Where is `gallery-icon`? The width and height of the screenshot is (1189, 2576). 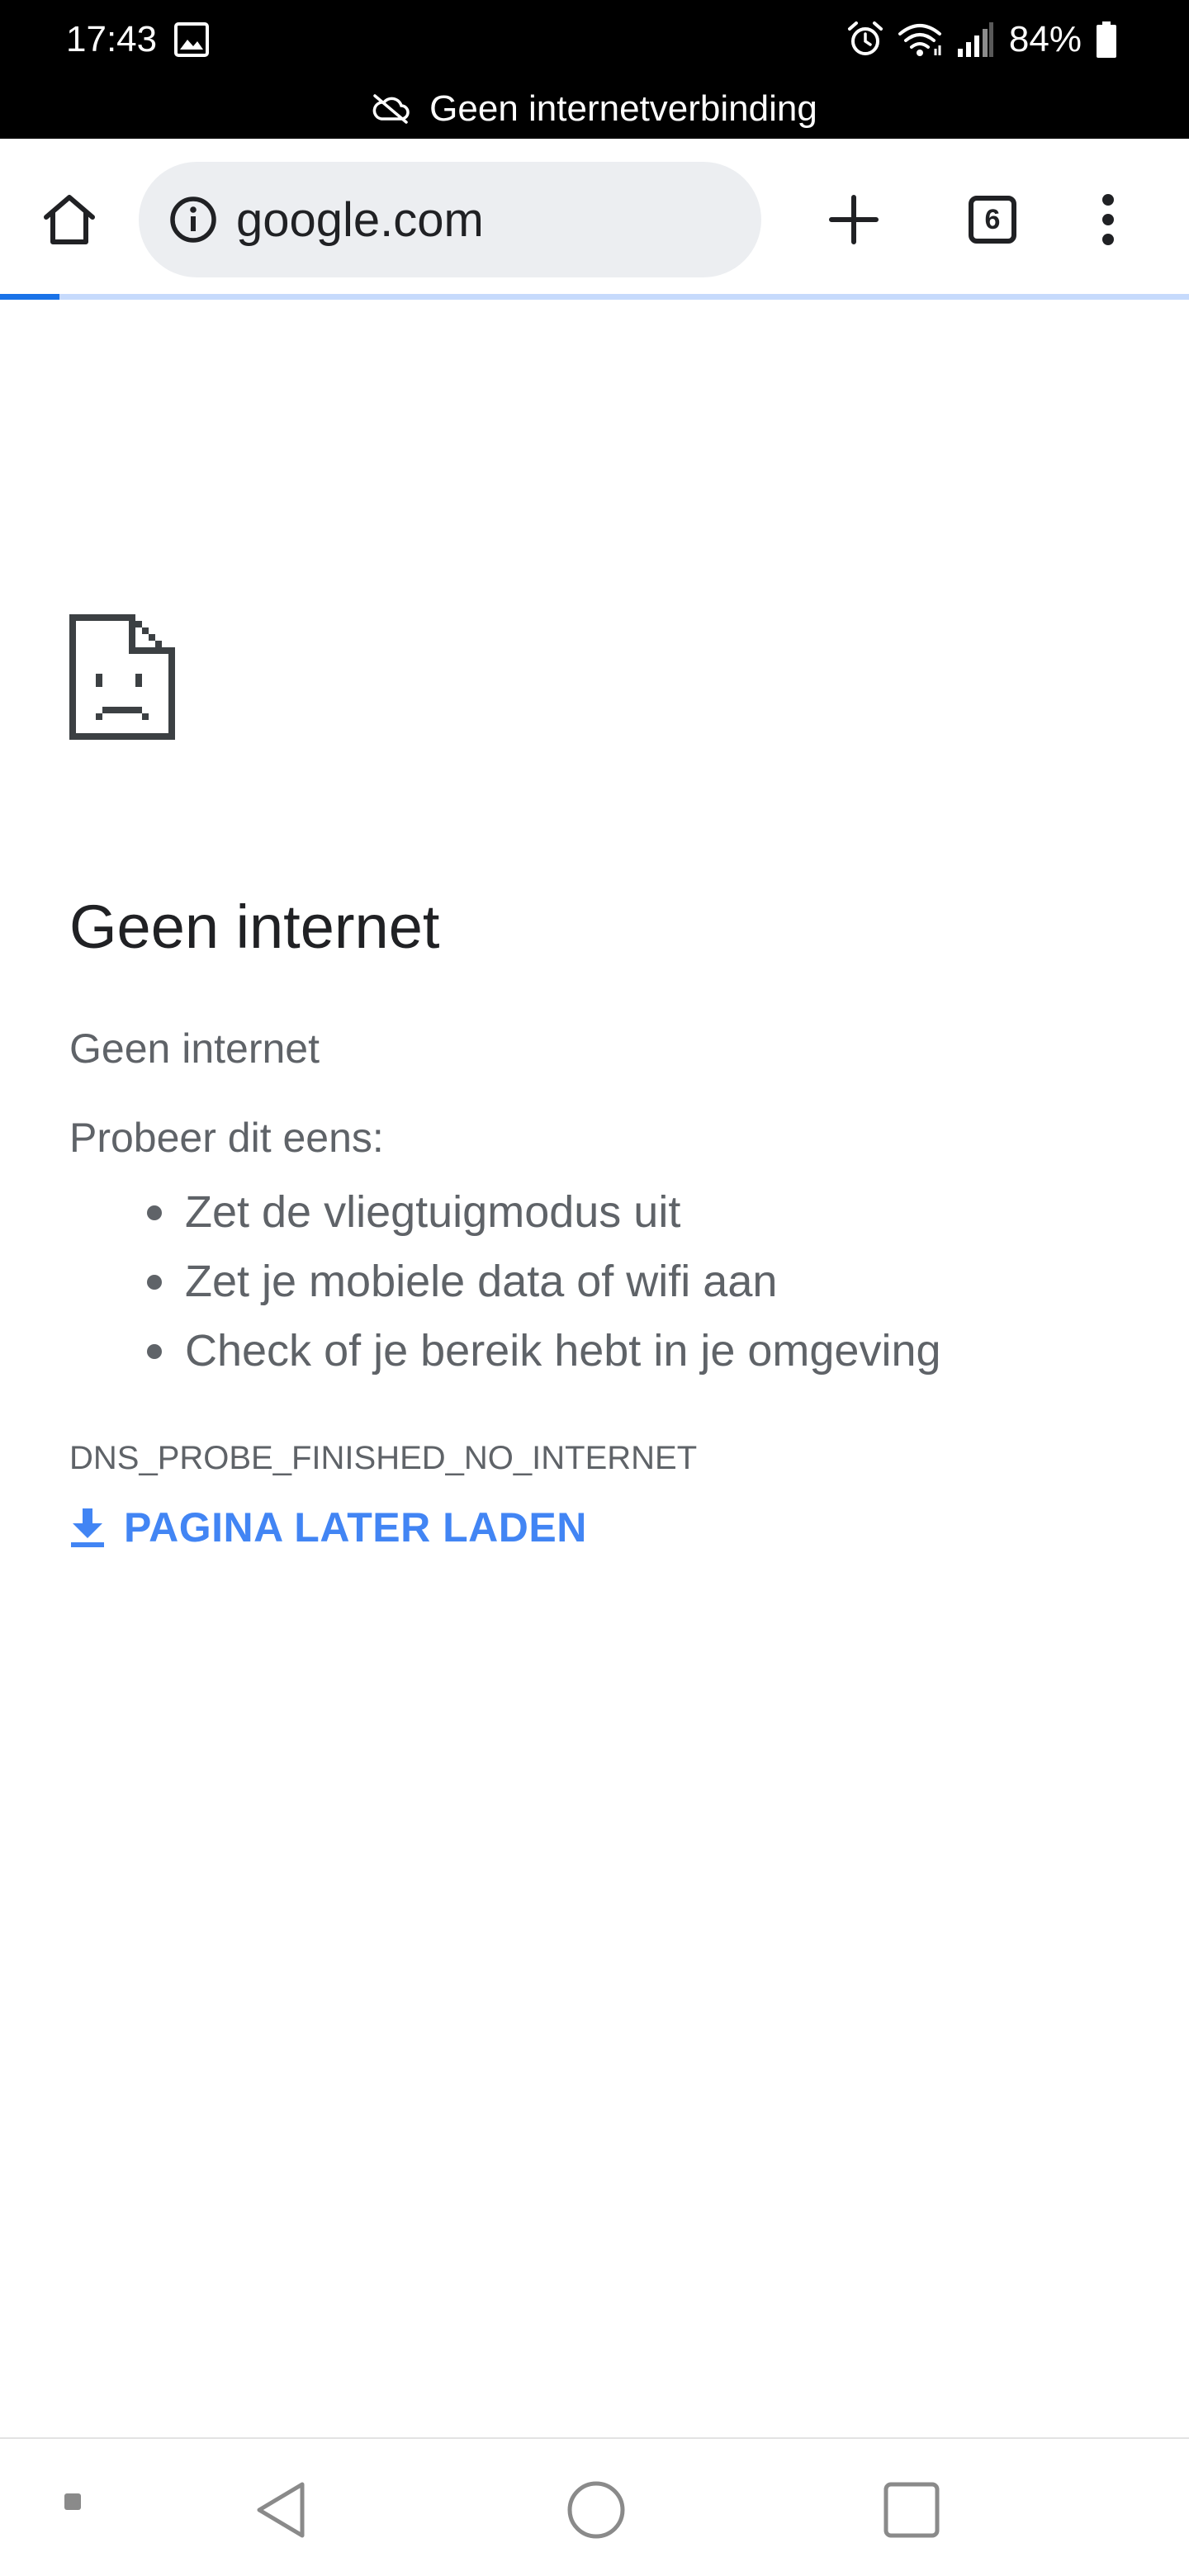
gallery-icon is located at coordinates (191, 41).